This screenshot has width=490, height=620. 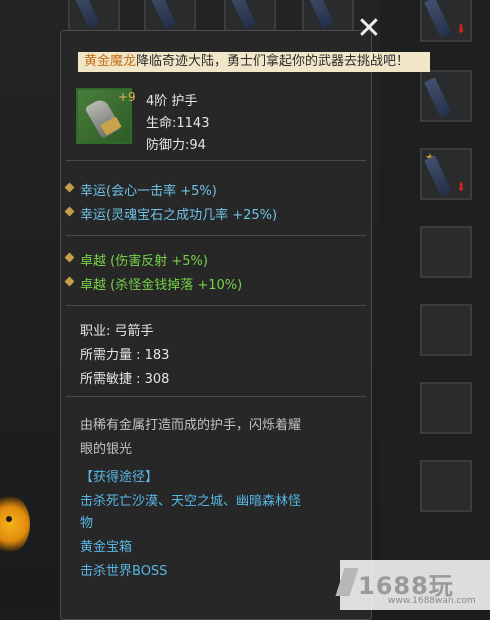 I want to click on luck-attribute: 幸运(会心一击率 +5%), so click(x=148, y=191).